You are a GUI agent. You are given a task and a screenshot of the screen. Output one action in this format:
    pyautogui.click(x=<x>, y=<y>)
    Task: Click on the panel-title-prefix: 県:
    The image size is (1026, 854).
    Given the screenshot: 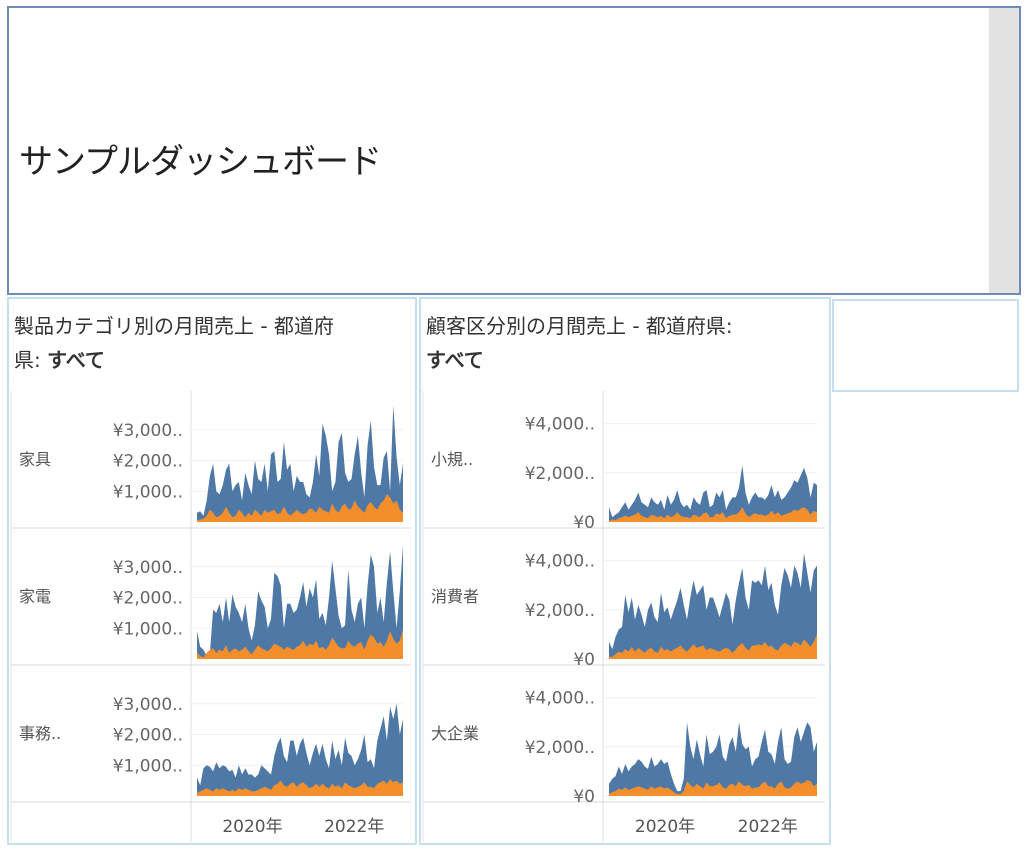 What is the action you would take?
    pyautogui.click(x=31, y=360)
    